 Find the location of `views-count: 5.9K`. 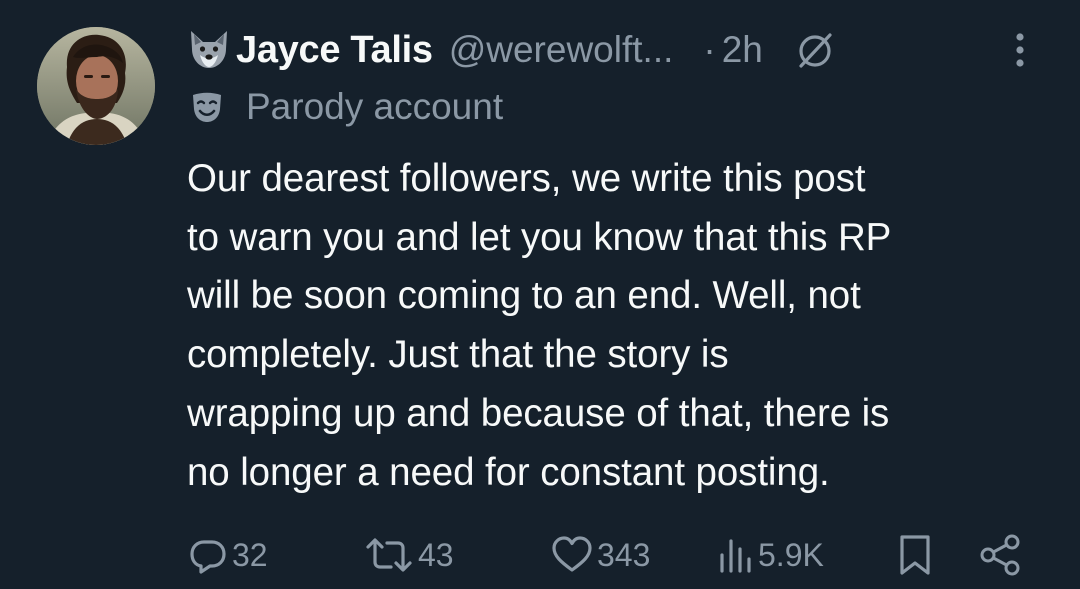

views-count: 5.9K is located at coordinates (791, 554).